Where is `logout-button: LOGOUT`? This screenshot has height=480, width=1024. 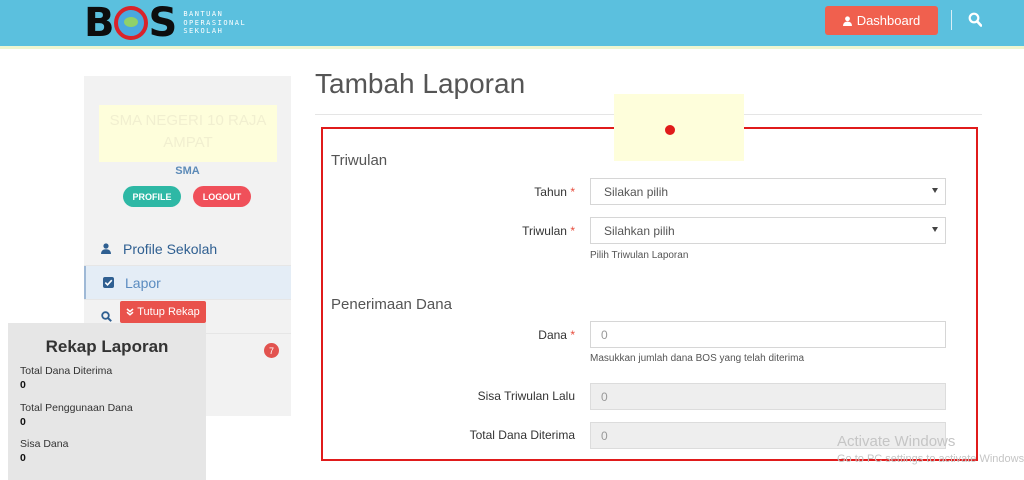
logout-button: LOGOUT is located at coordinates (222, 196).